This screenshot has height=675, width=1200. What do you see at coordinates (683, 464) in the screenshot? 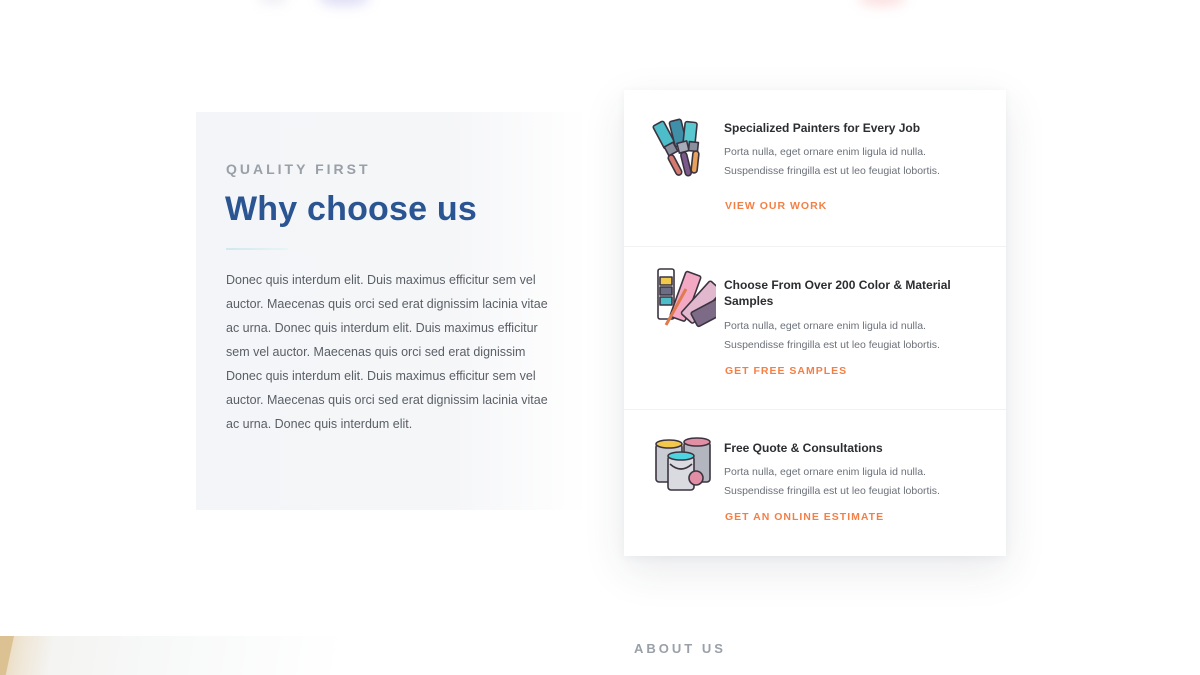
I see `paint-cans-icon` at bounding box center [683, 464].